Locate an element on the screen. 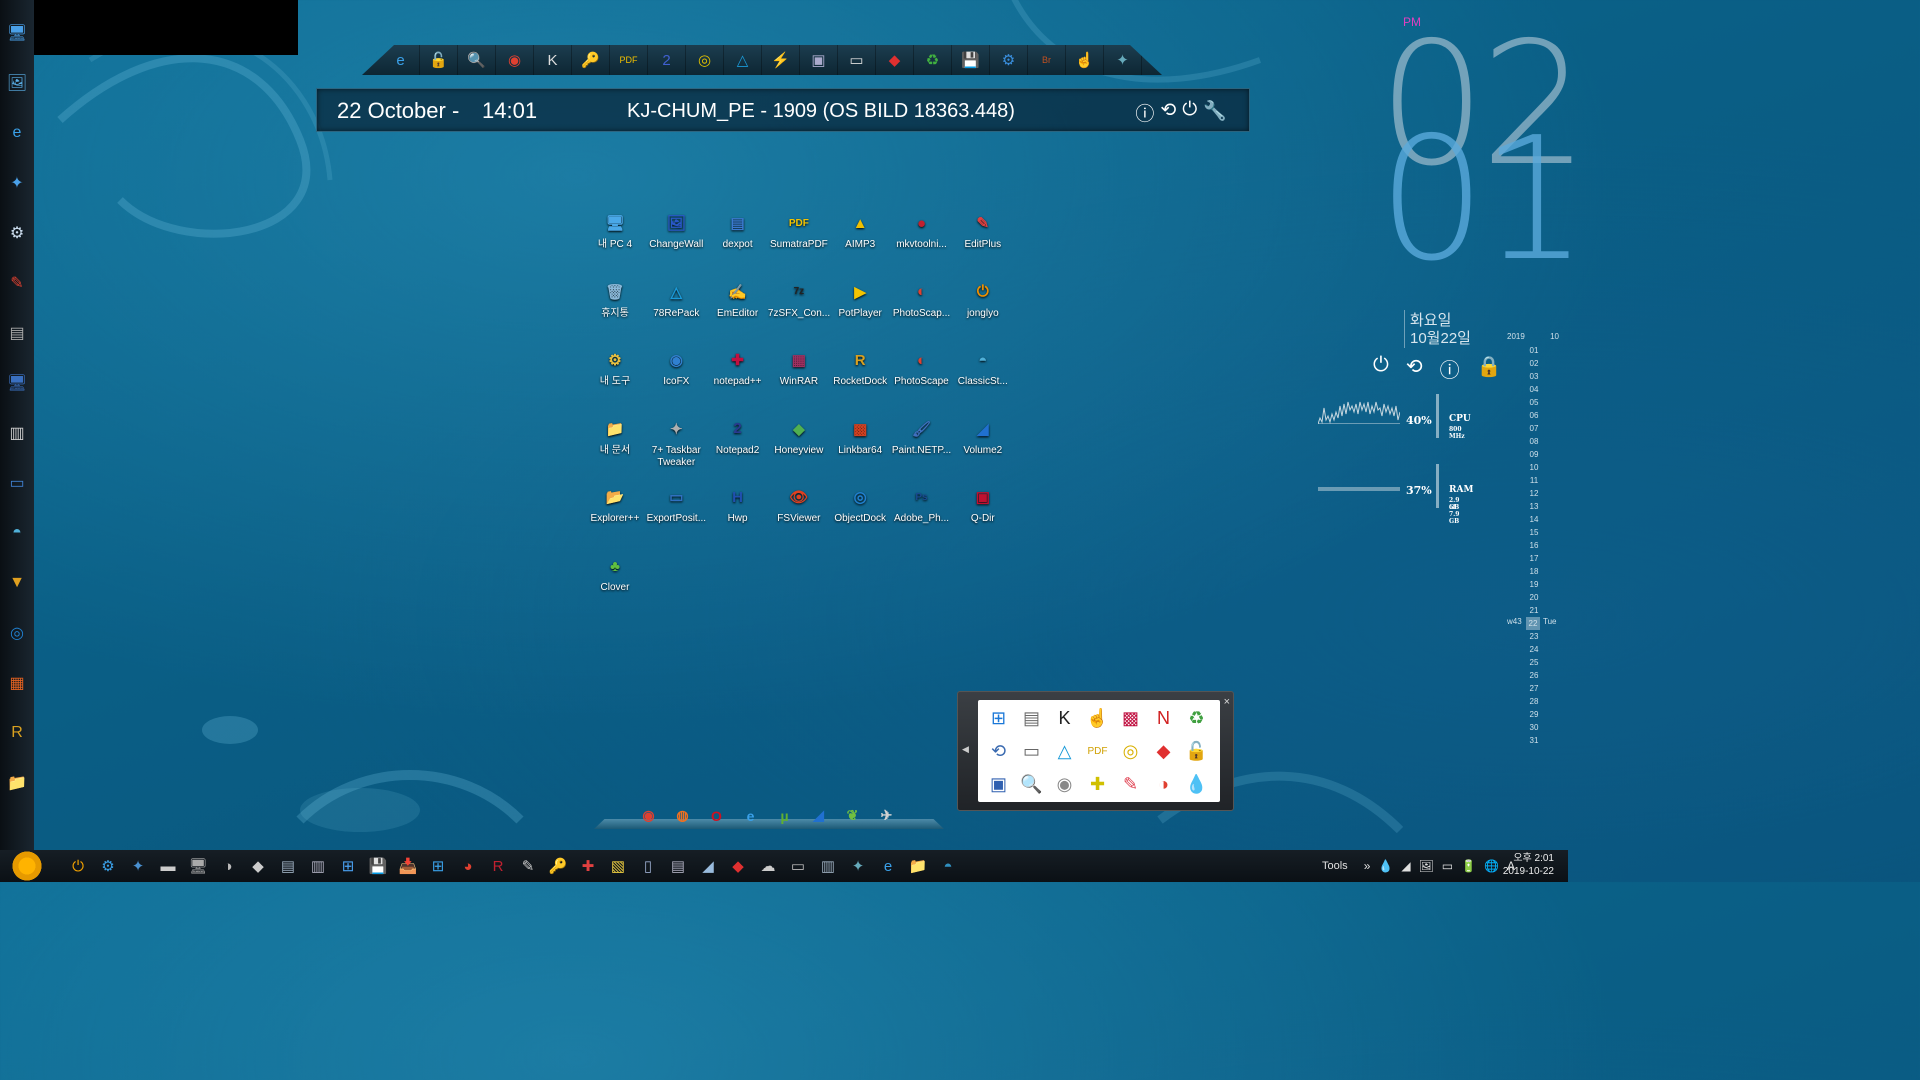  left-dock-item: ⚙ is located at coordinates (17, 233).